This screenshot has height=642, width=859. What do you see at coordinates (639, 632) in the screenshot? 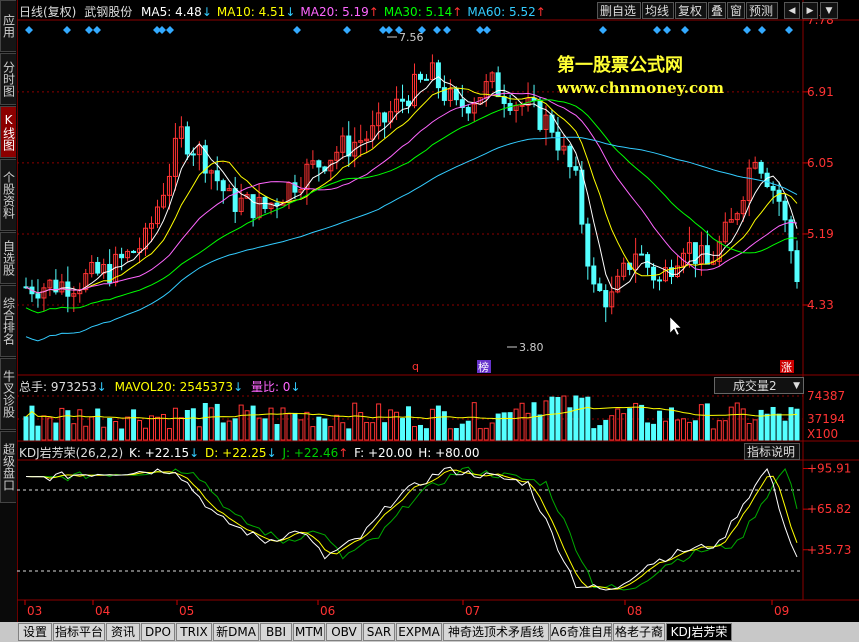
I see `tab-13: 格老子裔` at bounding box center [639, 632].